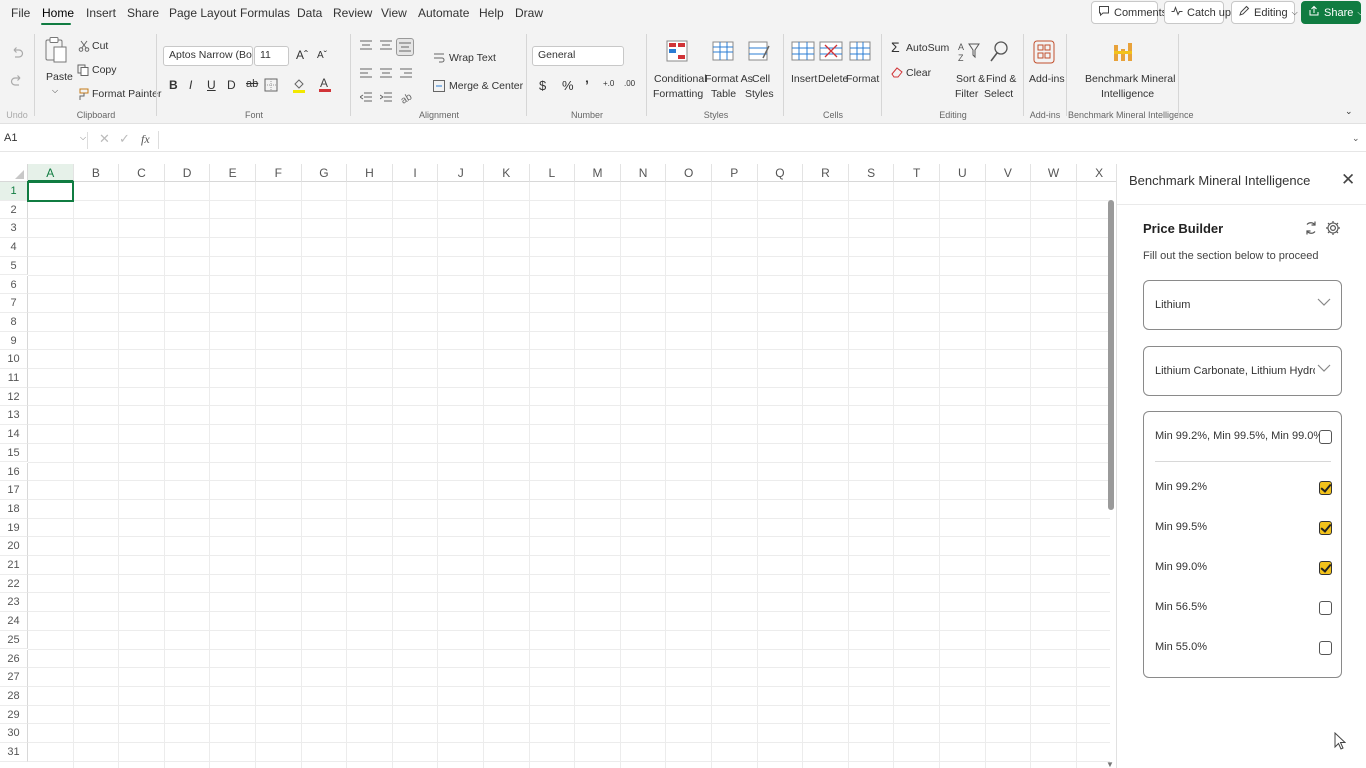 The height and width of the screenshot is (768, 1366). What do you see at coordinates (309, 13) in the screenshot?
I see `tab-data: Data` at bounding box center [309, 13].